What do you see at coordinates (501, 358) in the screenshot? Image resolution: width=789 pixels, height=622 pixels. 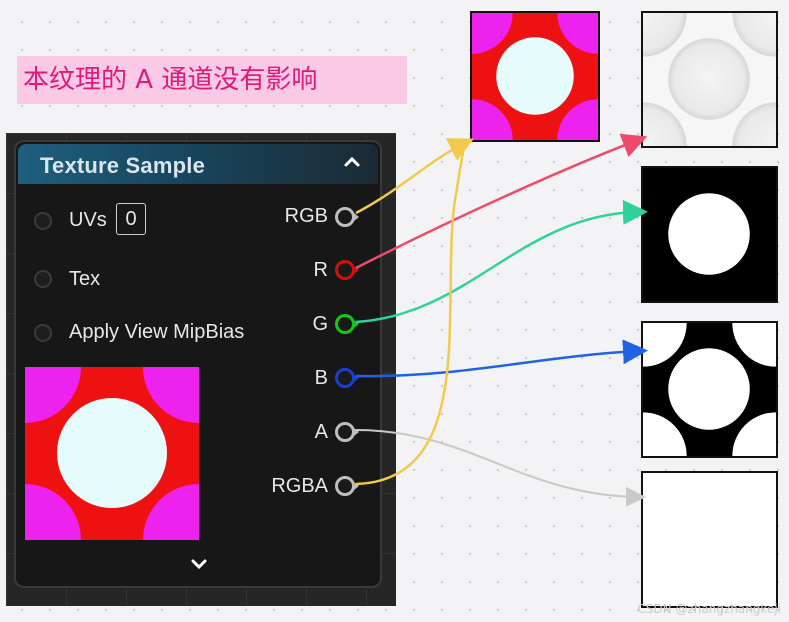 I see `b-wire` at bounding box center [501, 358].